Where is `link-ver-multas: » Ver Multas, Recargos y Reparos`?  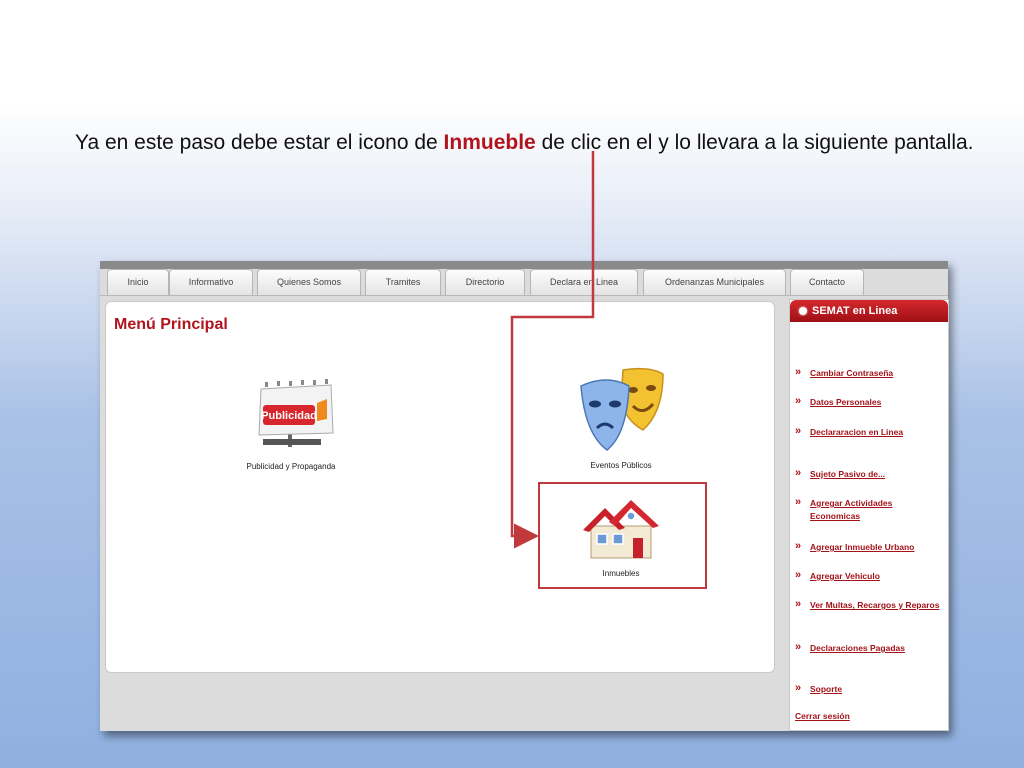
link-ver-multas: » Ver Multas, Recargos y Reparos is located at coordinates (867, 605).